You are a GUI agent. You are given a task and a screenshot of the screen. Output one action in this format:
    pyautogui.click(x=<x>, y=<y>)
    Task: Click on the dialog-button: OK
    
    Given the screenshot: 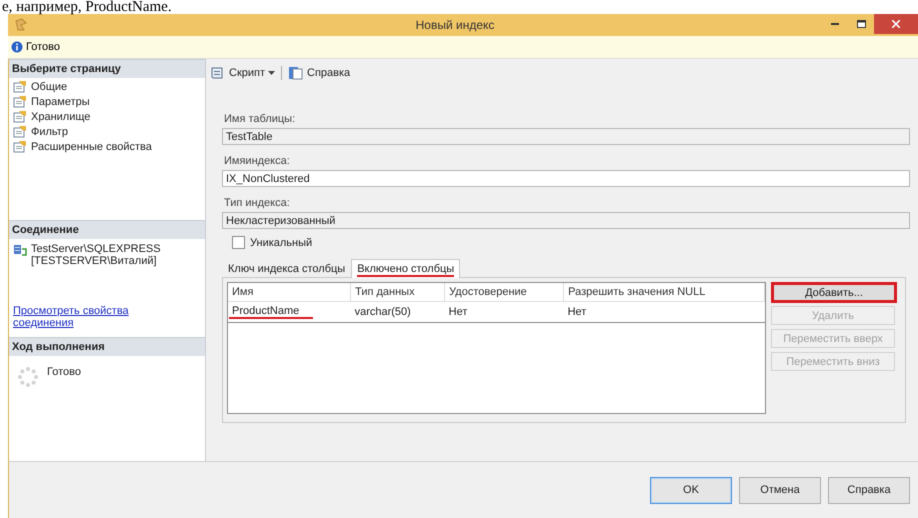 What is the action you would take?
    pyautogui.click(x=691, y=490)
    